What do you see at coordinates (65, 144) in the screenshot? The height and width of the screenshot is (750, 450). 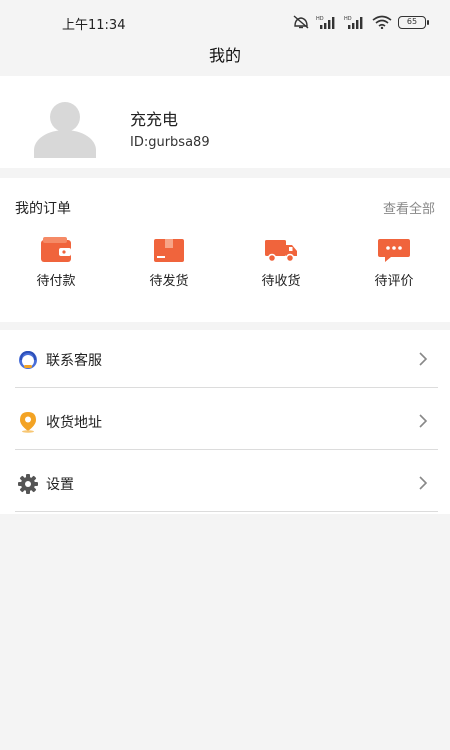 I see `avatar-body` at bounding box center [65, 144].